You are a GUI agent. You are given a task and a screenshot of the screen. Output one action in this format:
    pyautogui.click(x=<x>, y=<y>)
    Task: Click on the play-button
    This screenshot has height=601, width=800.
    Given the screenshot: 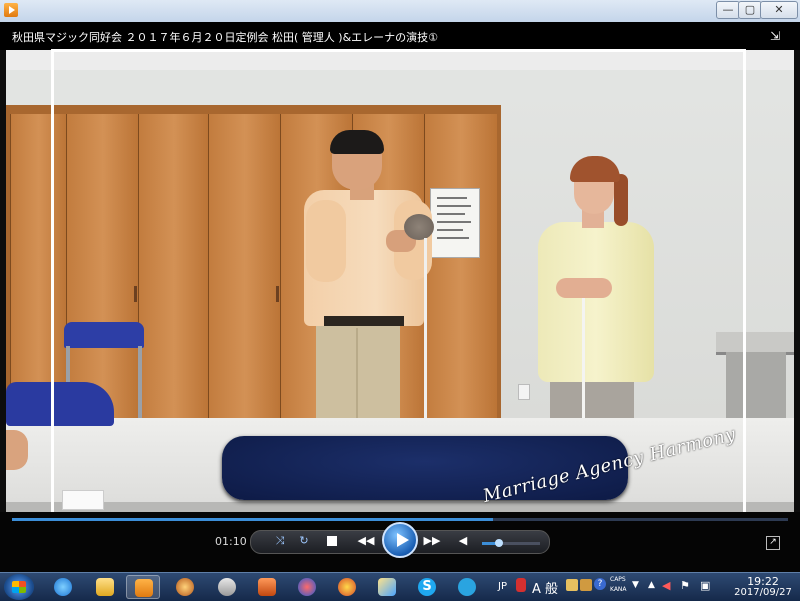 What is the action you would take?
    pyautogui.click(x=400, y=540)
    